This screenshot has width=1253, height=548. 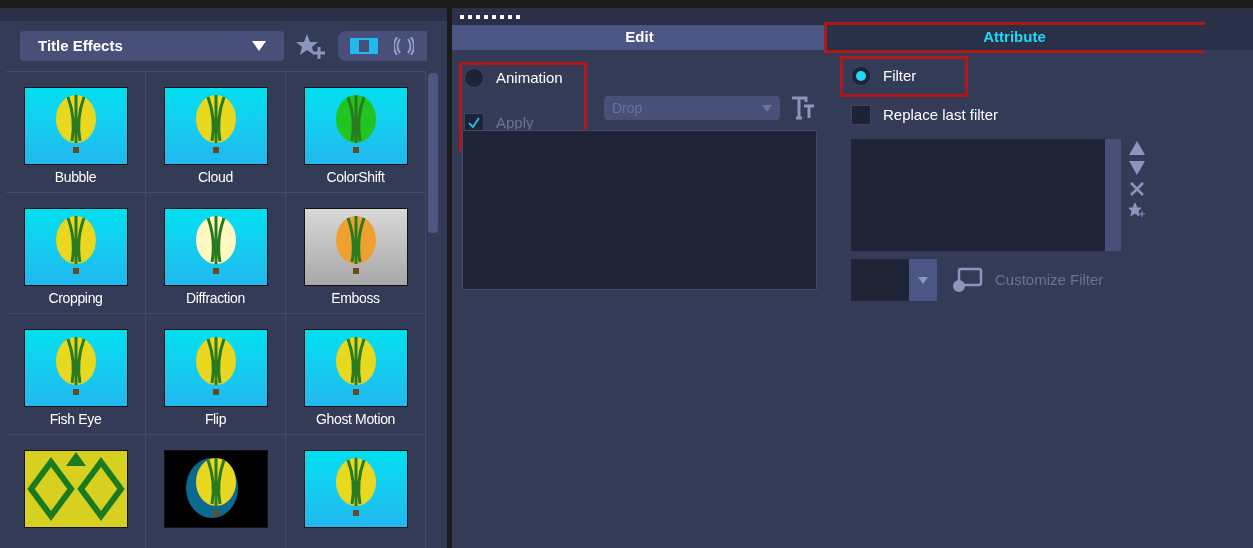 What do you see at coordinates (364, 46) in the screenshot?
I see `film-icon` at bounding box center [364, 46].